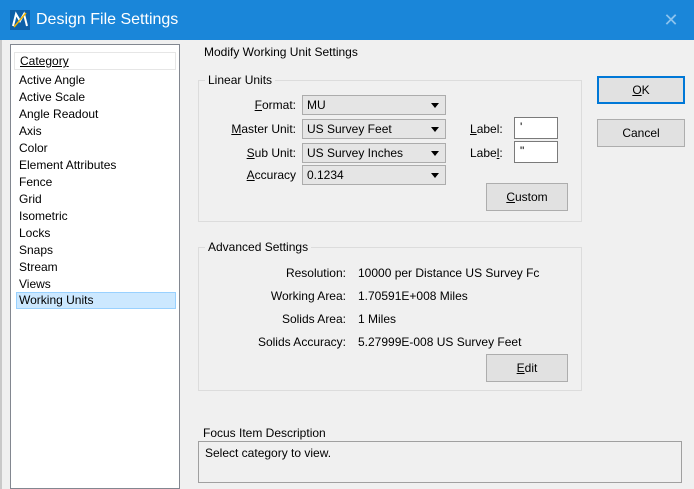 Image resolution: width=694 pixels, height=489 pixels. What do you see at coordinates (98, 80) in the screenshot?
I see `category-item-active-angle: Active Angle` at bounding box center [98, 80].